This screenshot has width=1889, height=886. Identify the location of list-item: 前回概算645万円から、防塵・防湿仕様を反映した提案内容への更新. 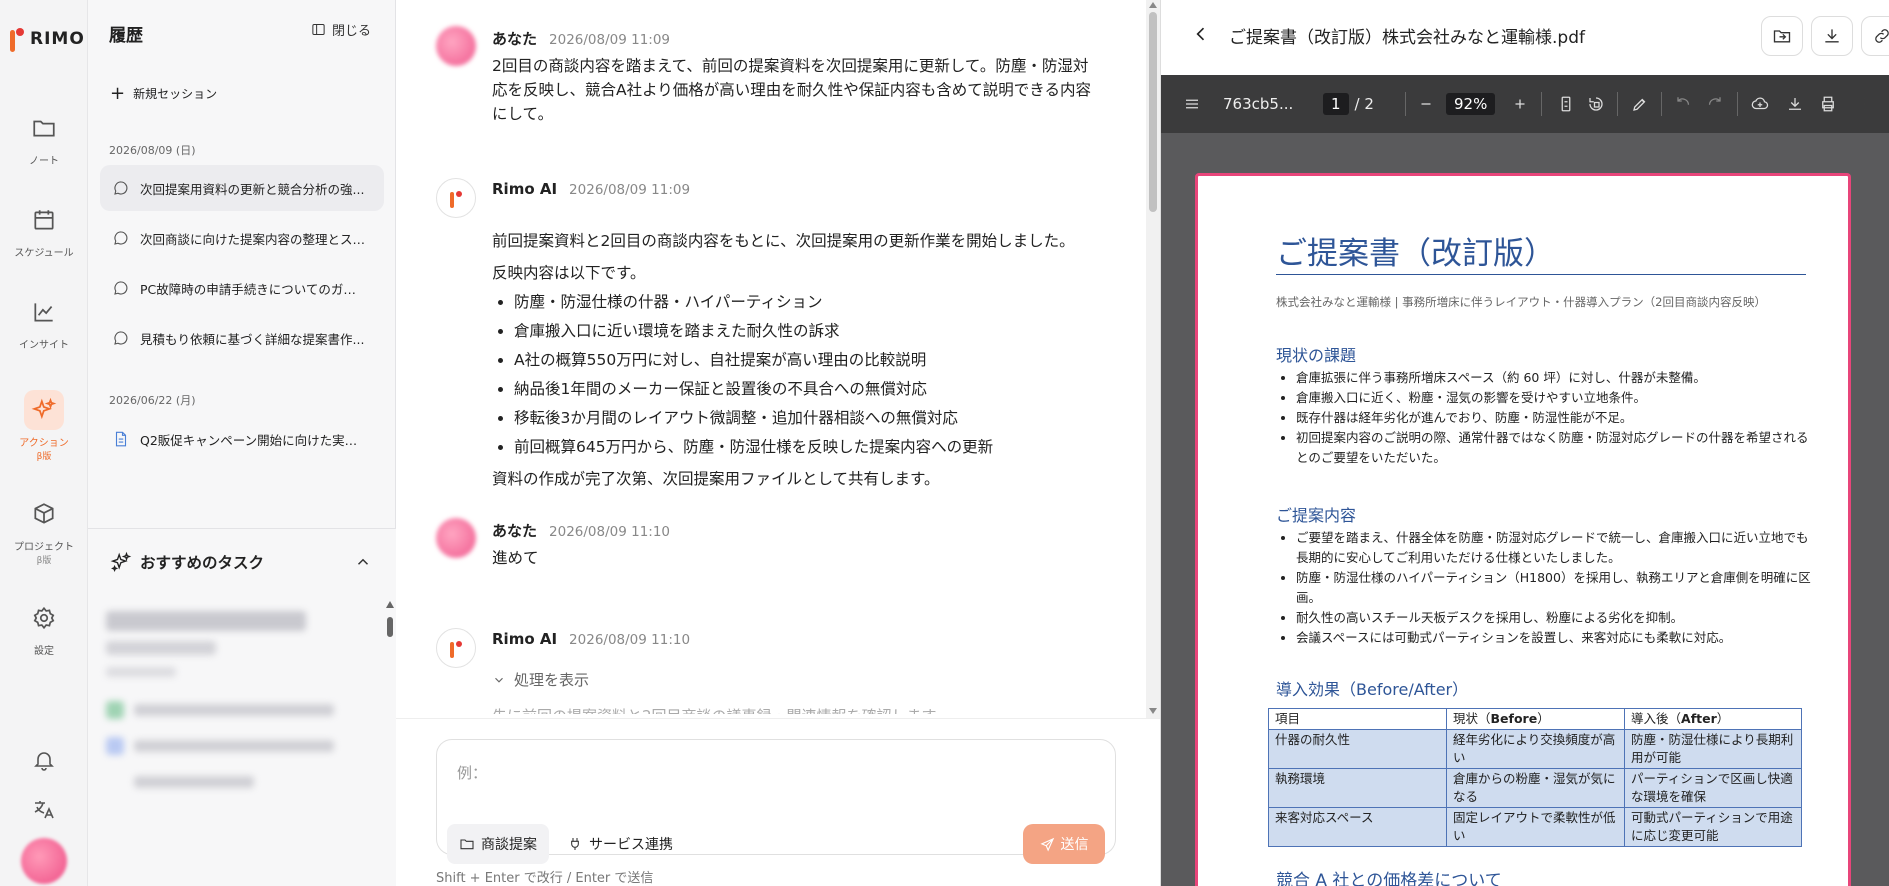
(803, 447).